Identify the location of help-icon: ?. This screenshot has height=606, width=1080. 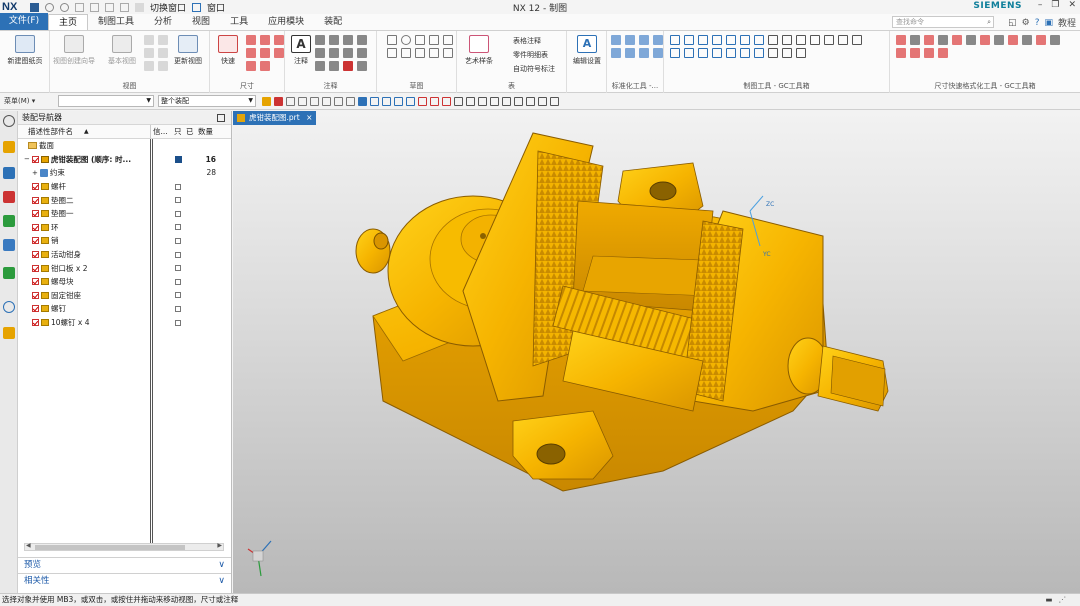
(1037, 23).